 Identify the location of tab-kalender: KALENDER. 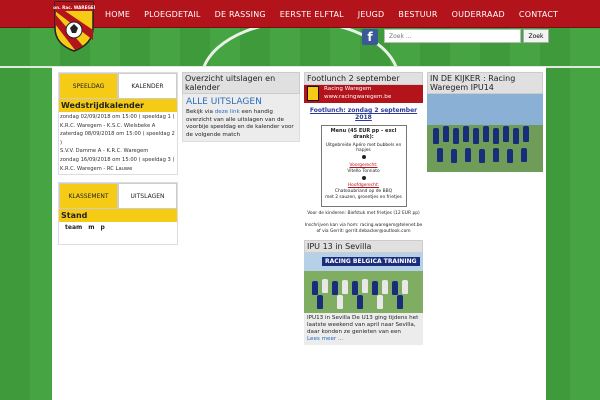
(147, 86).